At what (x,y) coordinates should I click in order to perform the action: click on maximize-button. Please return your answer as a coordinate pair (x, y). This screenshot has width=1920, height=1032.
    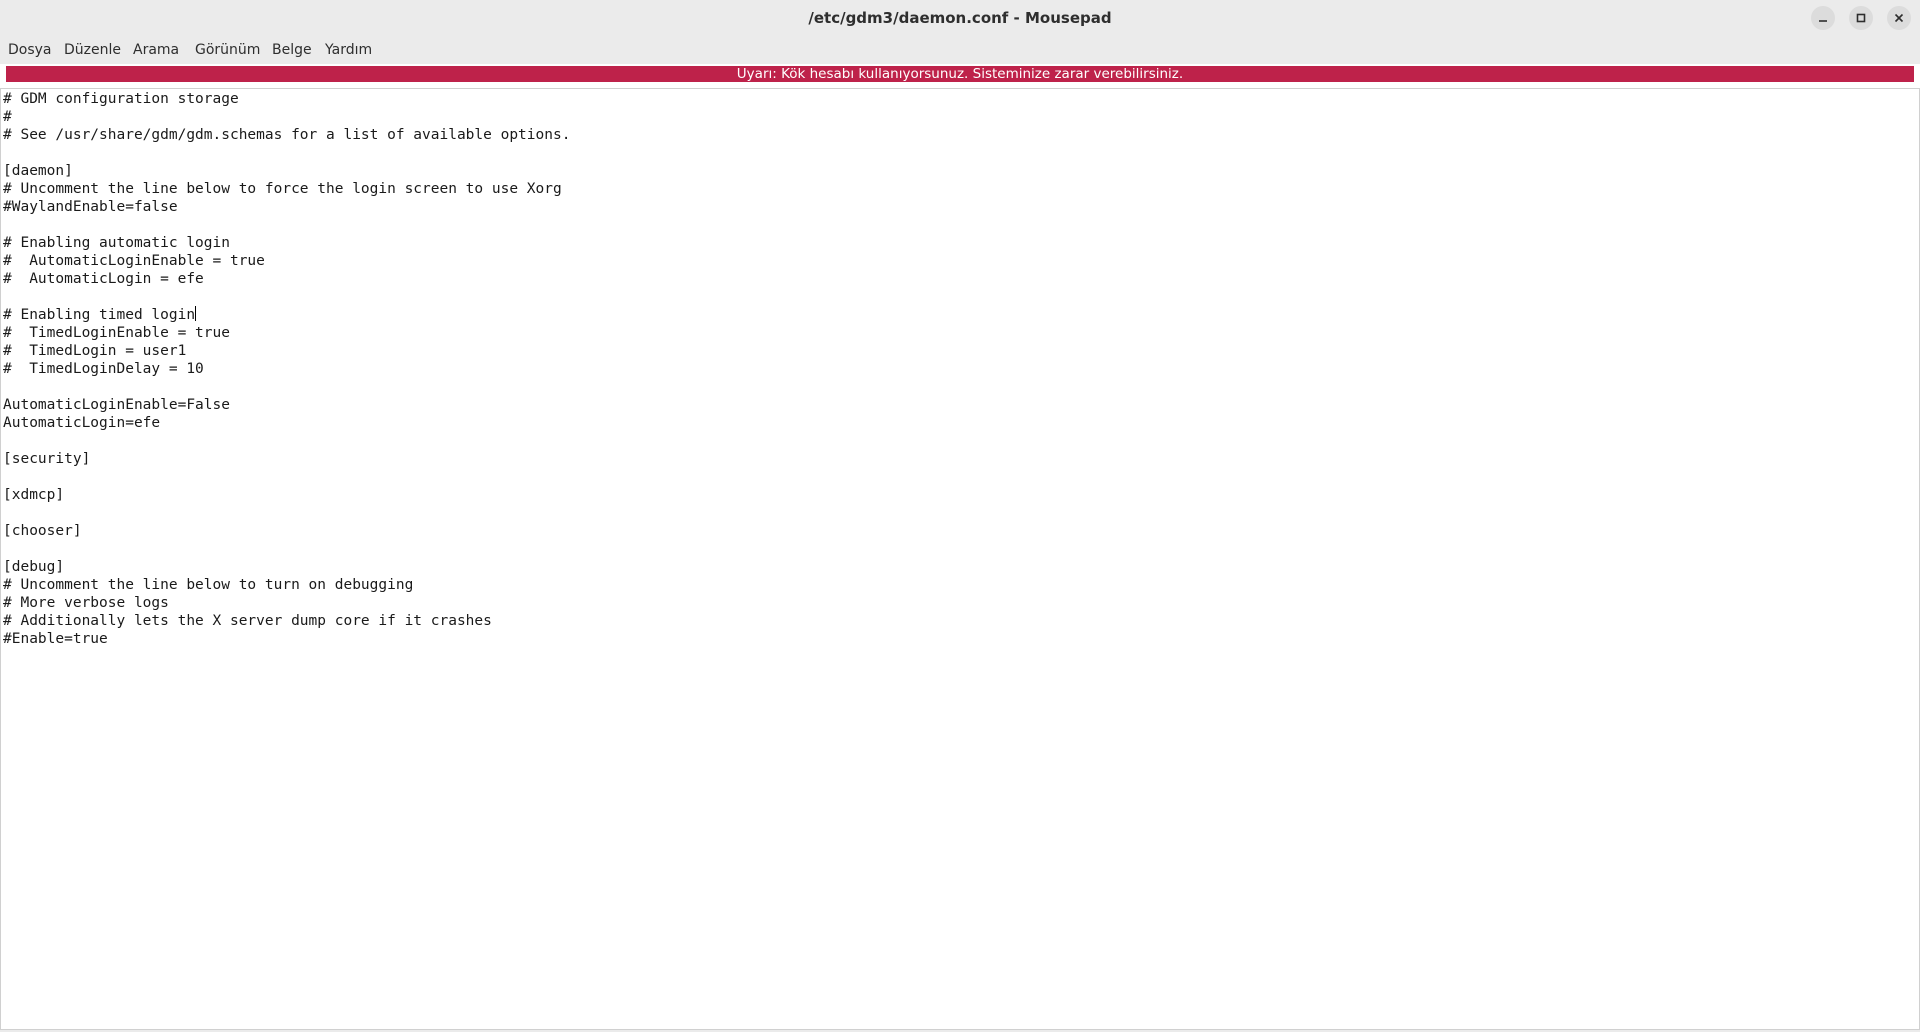
    Looking at the image, I should click on (1861, 18).